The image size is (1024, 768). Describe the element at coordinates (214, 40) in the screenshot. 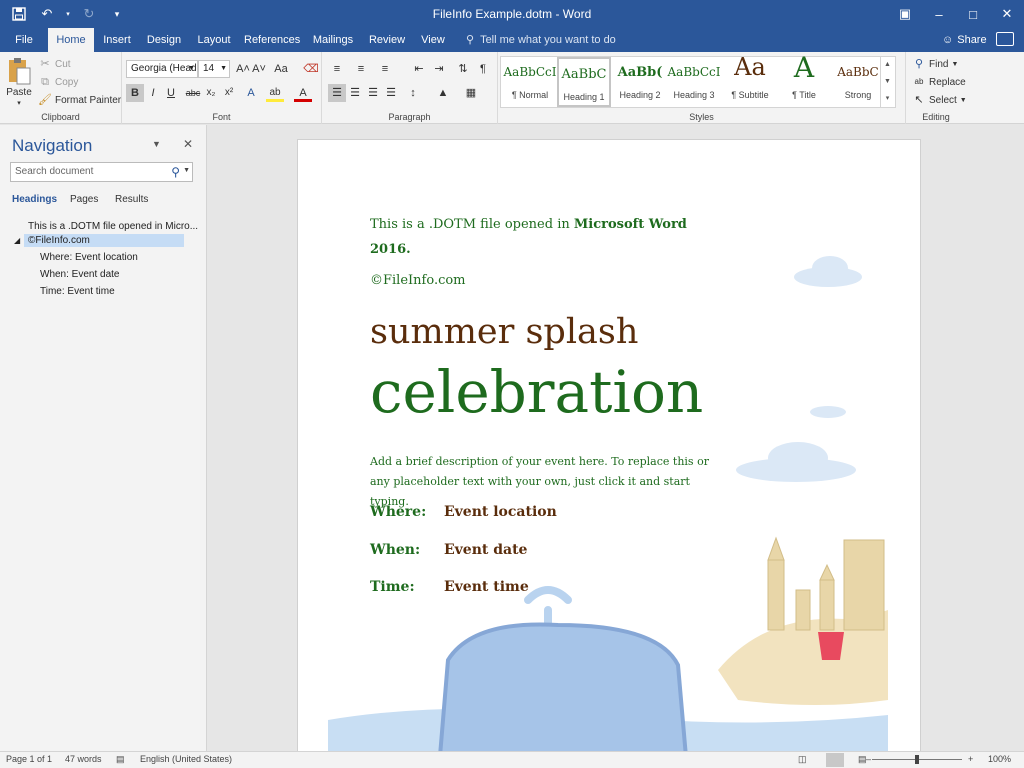

I see `tab-layout: Layout` at that location.